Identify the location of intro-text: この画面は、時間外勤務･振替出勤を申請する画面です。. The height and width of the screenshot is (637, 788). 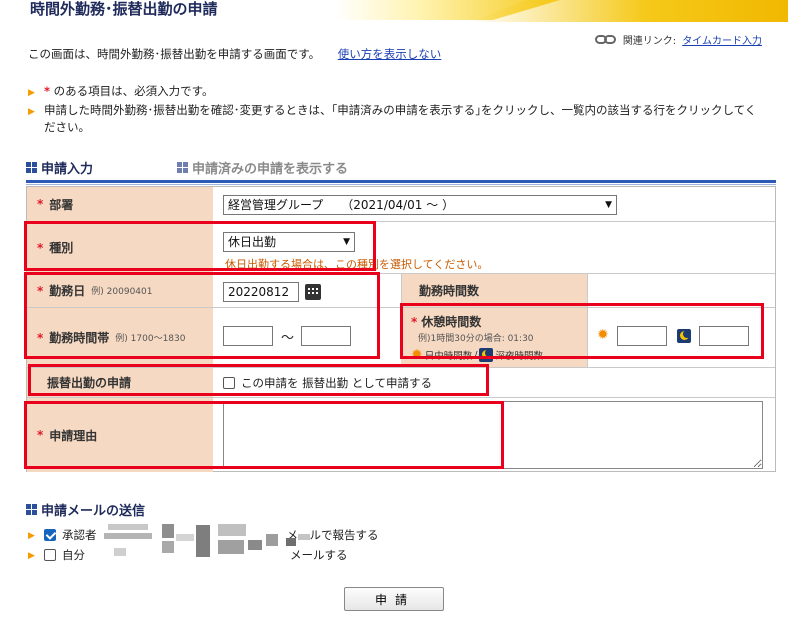
(174, 54).